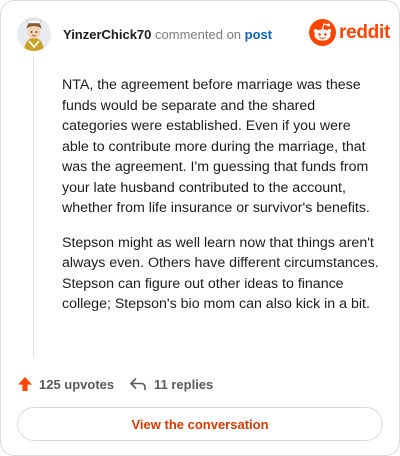 This screenshot has height=456, width=400. I want to click on action-text: commented on, so click(198, 34).